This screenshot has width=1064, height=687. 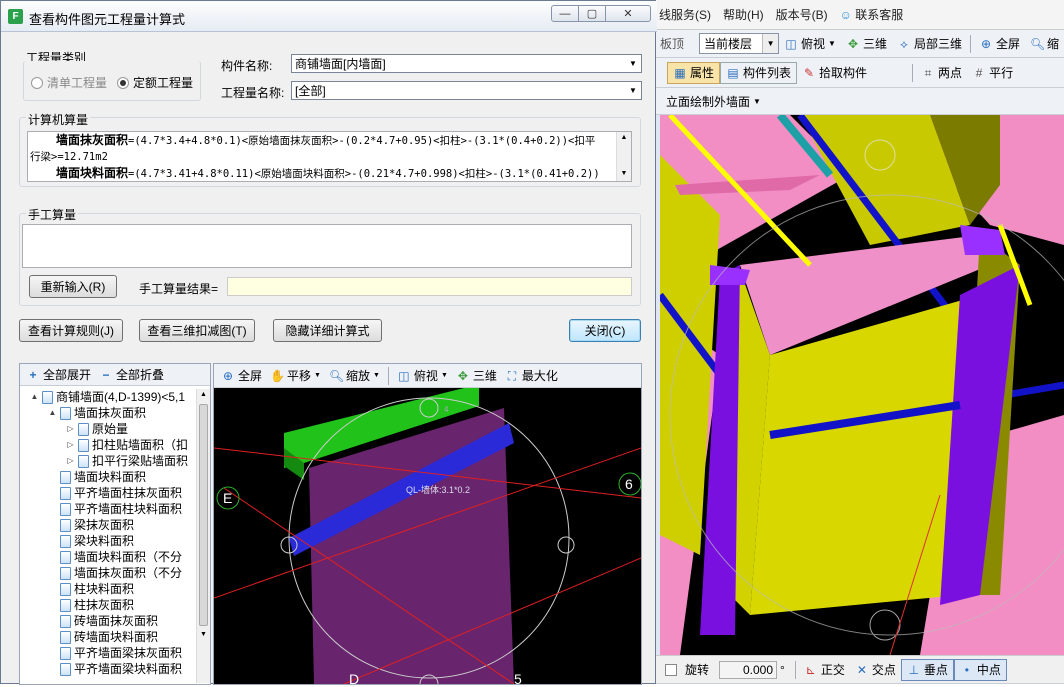 I want to click on minus-icon: −, so click(x=106, y=374).